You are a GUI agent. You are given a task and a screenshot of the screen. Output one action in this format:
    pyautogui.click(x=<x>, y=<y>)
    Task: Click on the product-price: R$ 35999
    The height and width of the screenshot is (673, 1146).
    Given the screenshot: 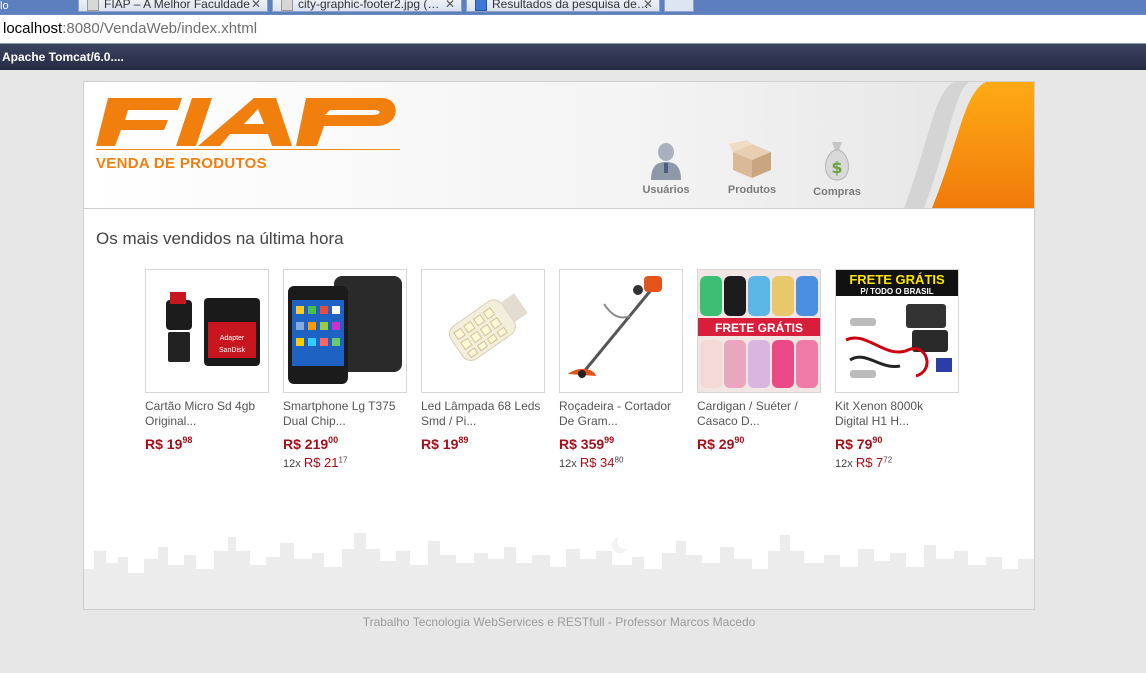 What is the action you would take?
    pyautogui.click(x=621, y=443)
    